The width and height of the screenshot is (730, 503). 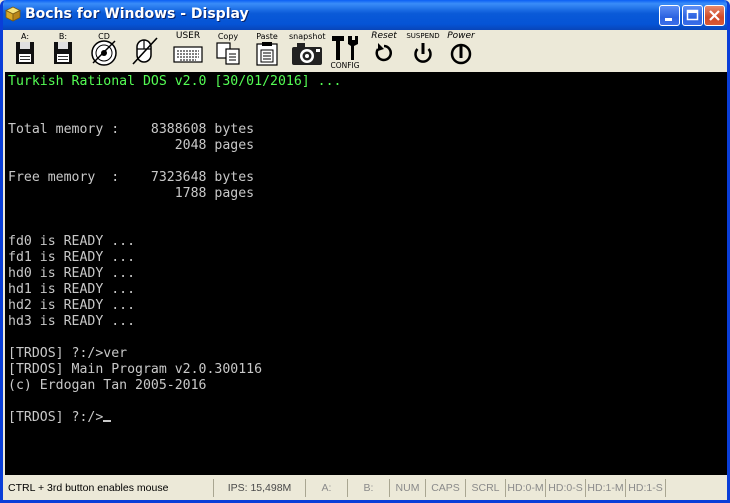 I want to click on snapshot-button: snapshot, so click(x=307, y=51).